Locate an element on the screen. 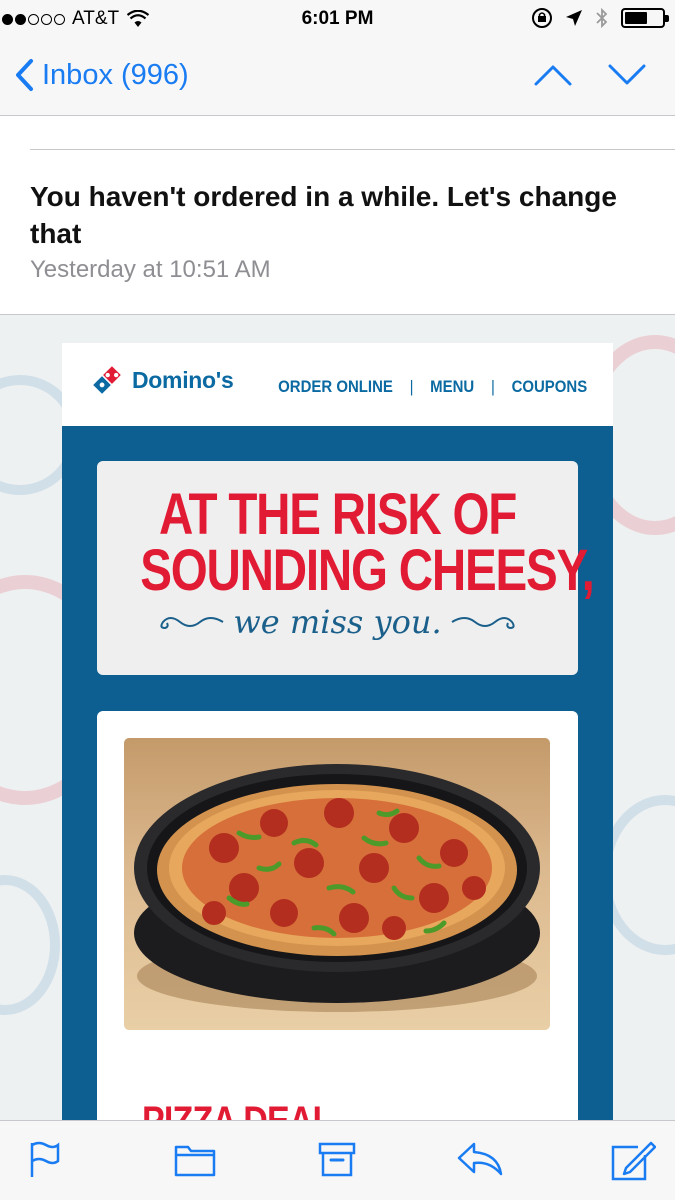 This screenshot has width=675, height=1200. dominos-header: Domino's ORDER ONLINE | MENU | COUPONS is located at coordinates (337, 384).